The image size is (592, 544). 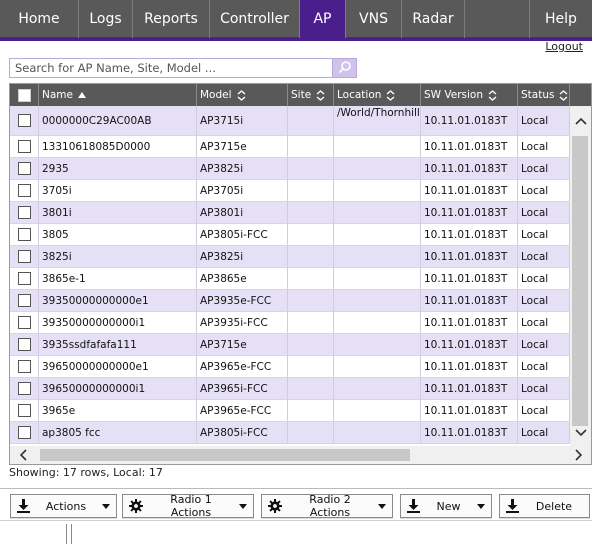 What do you see at coordinates (560, 19) in the screenshot?
I see `nav-help: Help` at bounding box center [560, 19].